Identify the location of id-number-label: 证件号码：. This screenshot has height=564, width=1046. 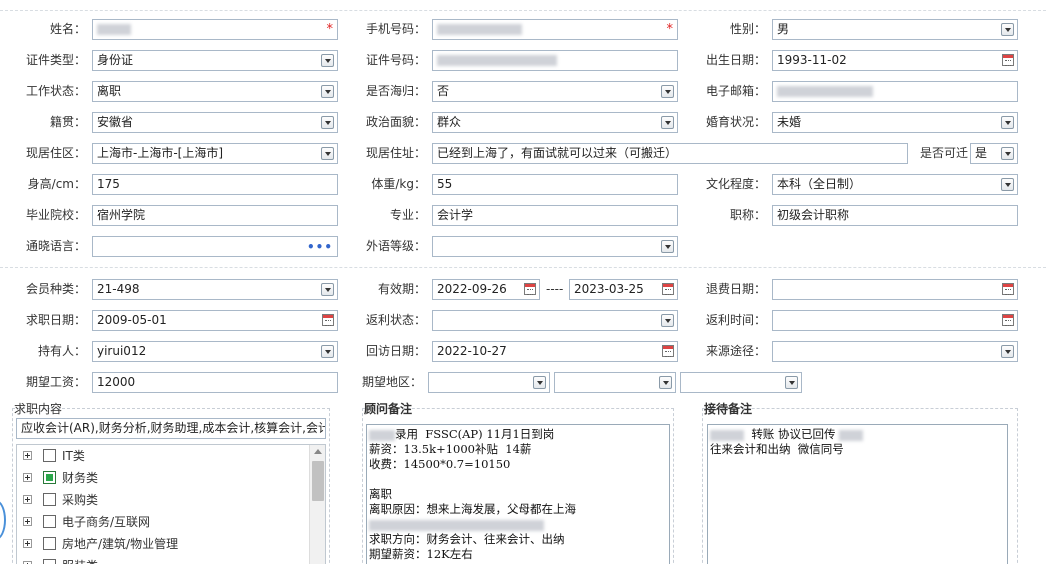
(395, 60).